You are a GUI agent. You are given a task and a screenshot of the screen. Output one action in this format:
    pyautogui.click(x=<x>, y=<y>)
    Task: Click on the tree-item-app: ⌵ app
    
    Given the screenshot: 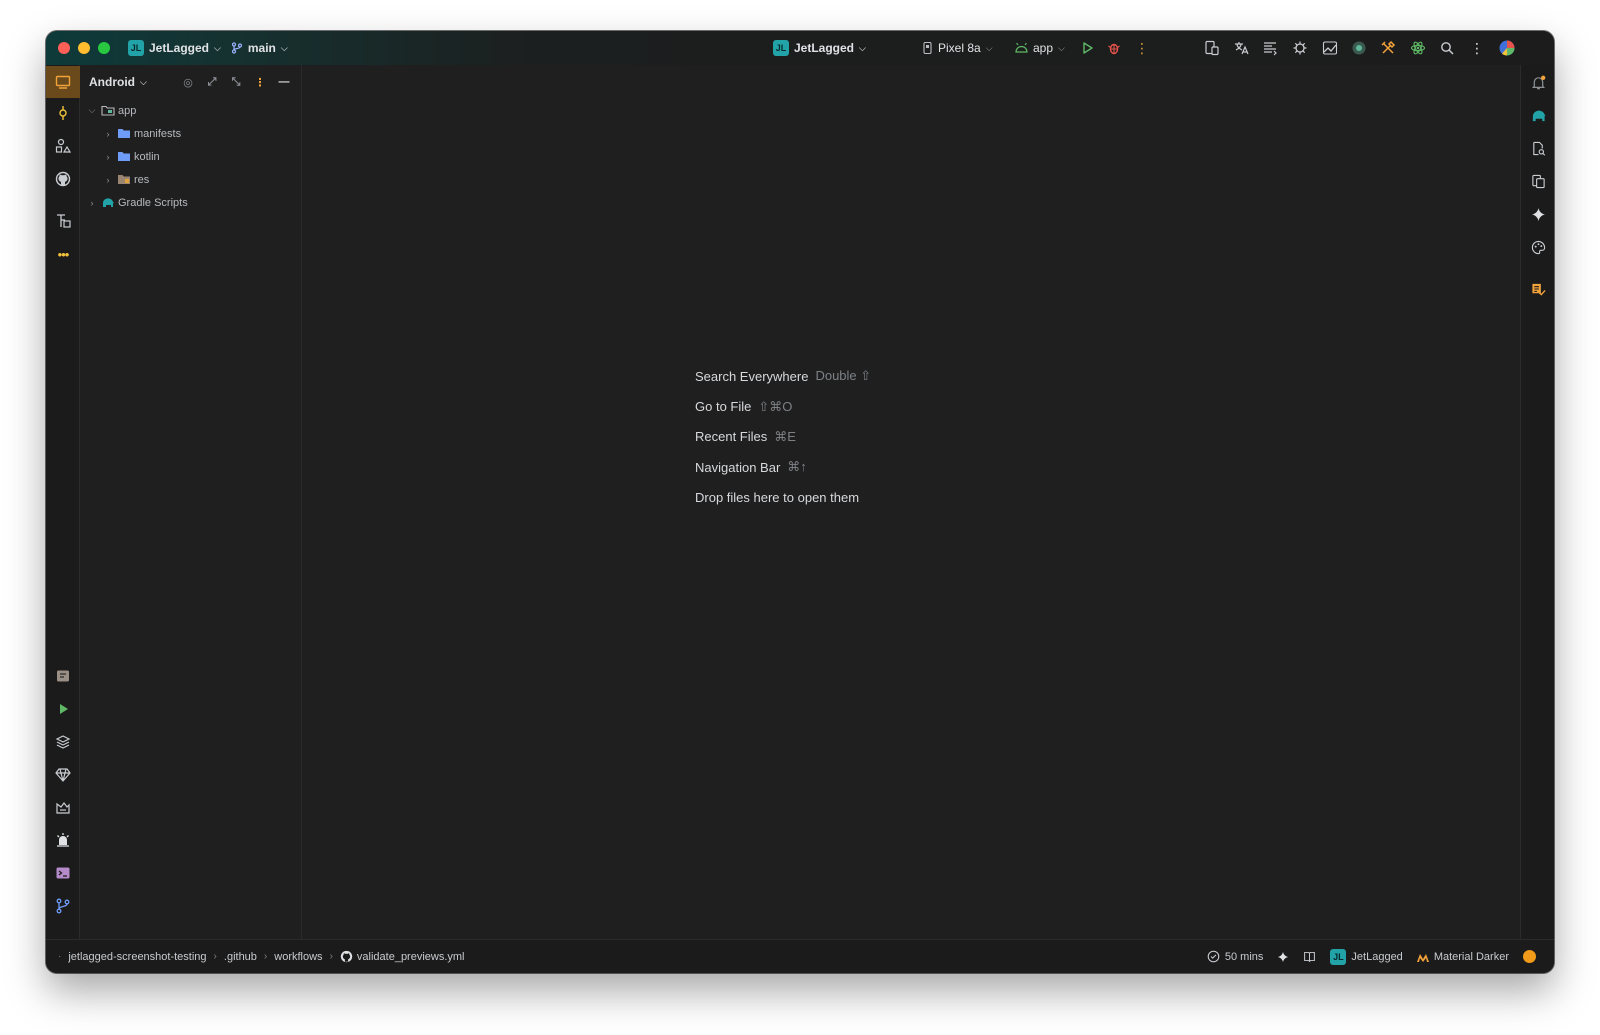 What is the action you would take?
    pyautogui.click(x=190, y=110)
    